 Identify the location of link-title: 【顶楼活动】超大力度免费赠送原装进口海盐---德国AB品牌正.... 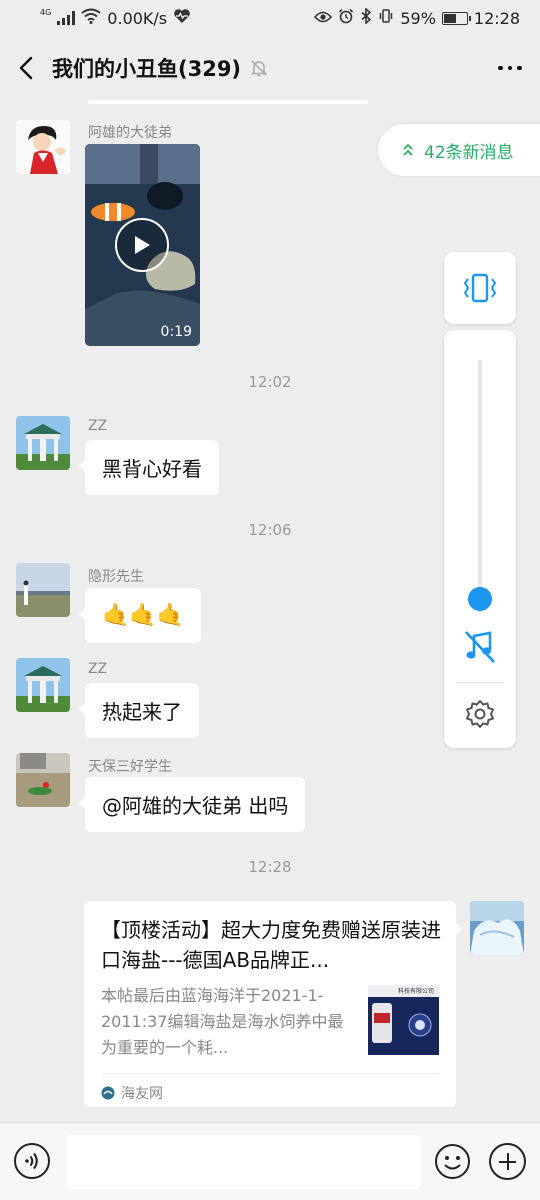
(271, 945).